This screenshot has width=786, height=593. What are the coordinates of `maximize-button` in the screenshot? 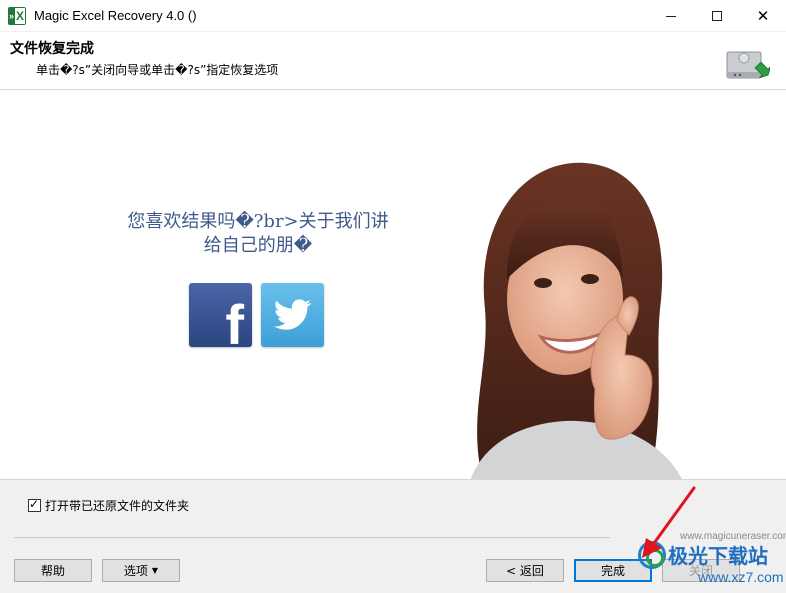 It's located at (717, 16).